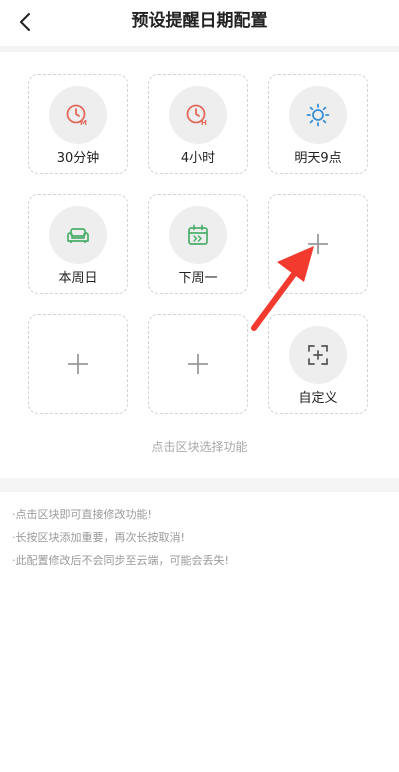 The height and width of the screenshot is (772, 399). I want to click on clock-h-icon: H, so click(196, 115).